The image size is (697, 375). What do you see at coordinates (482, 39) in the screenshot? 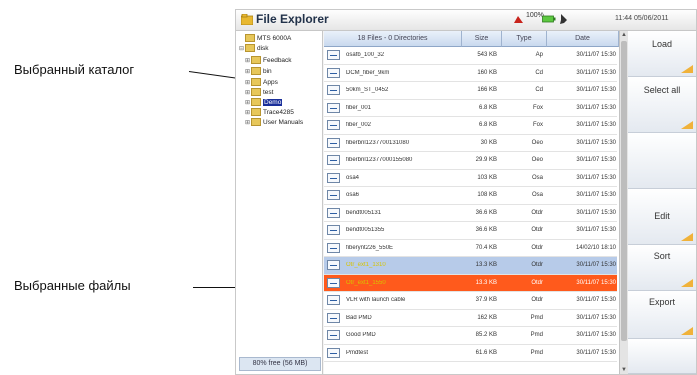
I see `column-header-size: Size` at bounding box center [482, 39].